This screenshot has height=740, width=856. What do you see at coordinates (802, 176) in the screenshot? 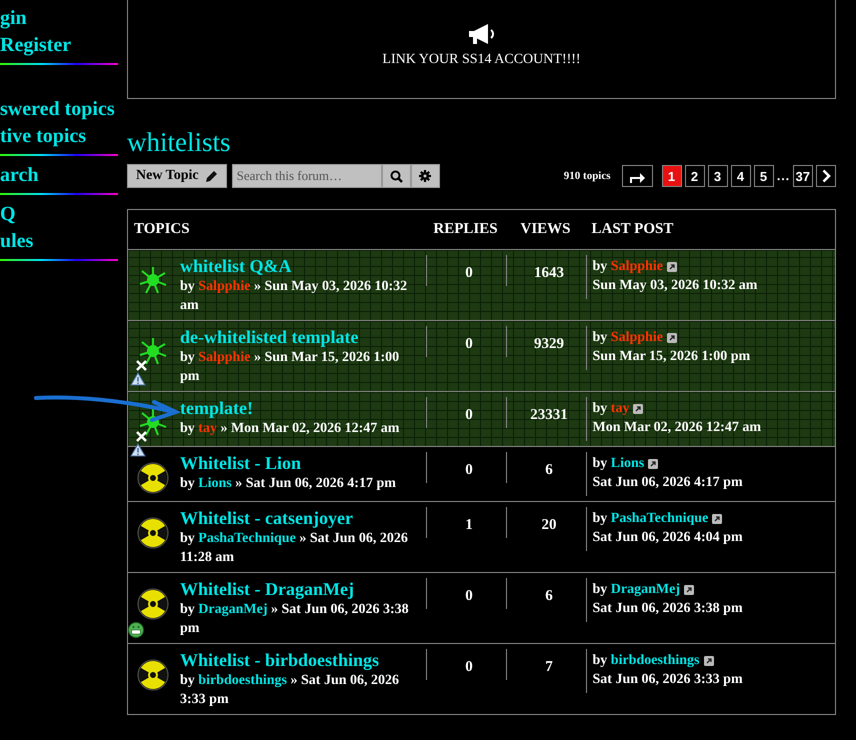
I see `page-button: 37` at bounding box center [802, 176].